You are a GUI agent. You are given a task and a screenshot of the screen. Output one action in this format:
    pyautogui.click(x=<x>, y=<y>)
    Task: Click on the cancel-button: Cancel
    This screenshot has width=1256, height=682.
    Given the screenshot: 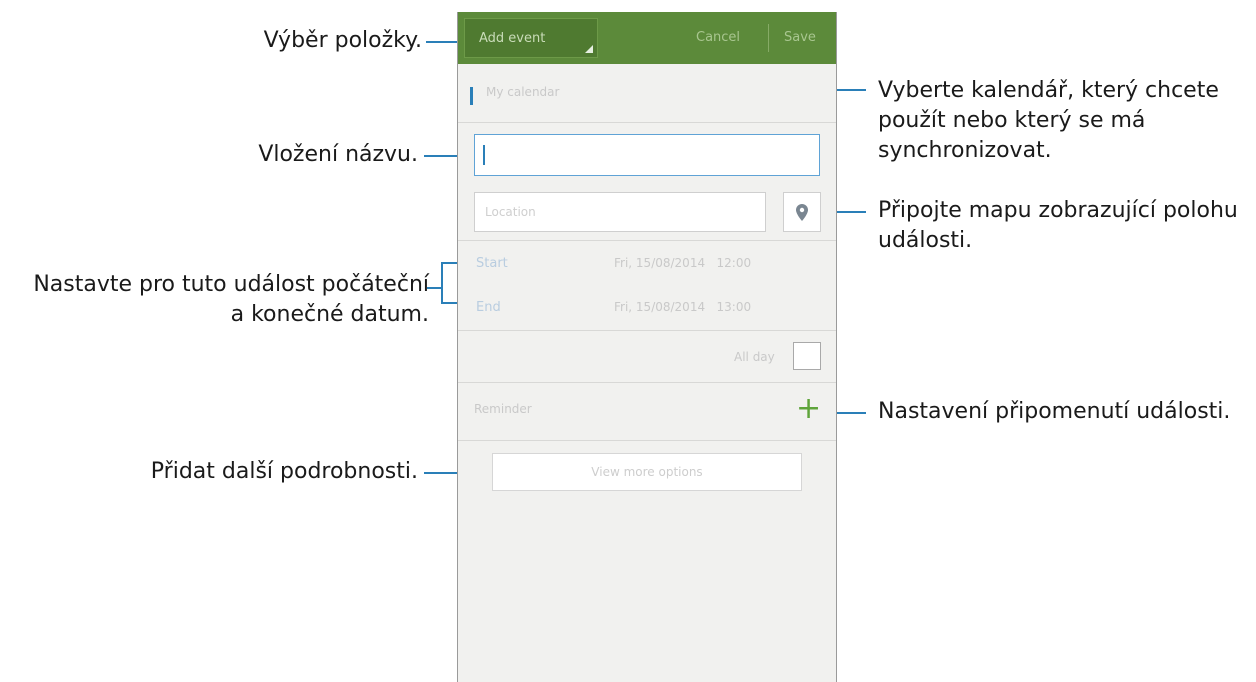 What is the action you would take?
    pyautogui.click(x=718, y=38)
    